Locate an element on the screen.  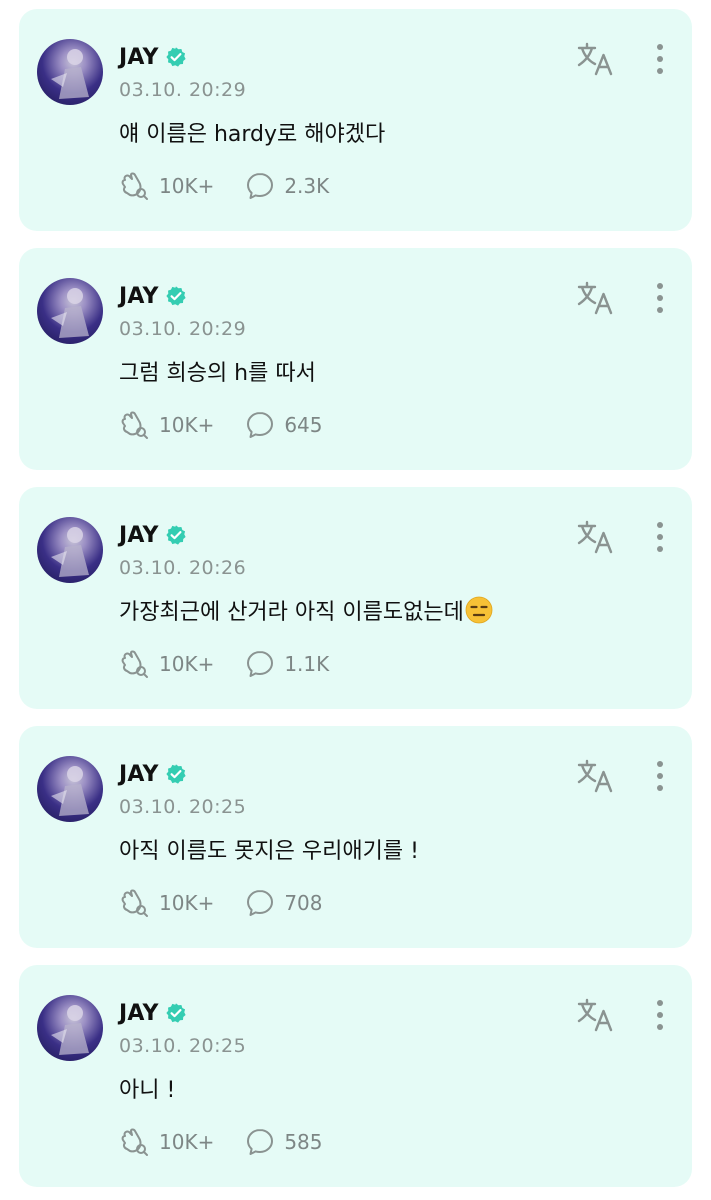
post-body: 아직 이름도 못지은 우리애기를 ! is located at coordinates (269, 849).